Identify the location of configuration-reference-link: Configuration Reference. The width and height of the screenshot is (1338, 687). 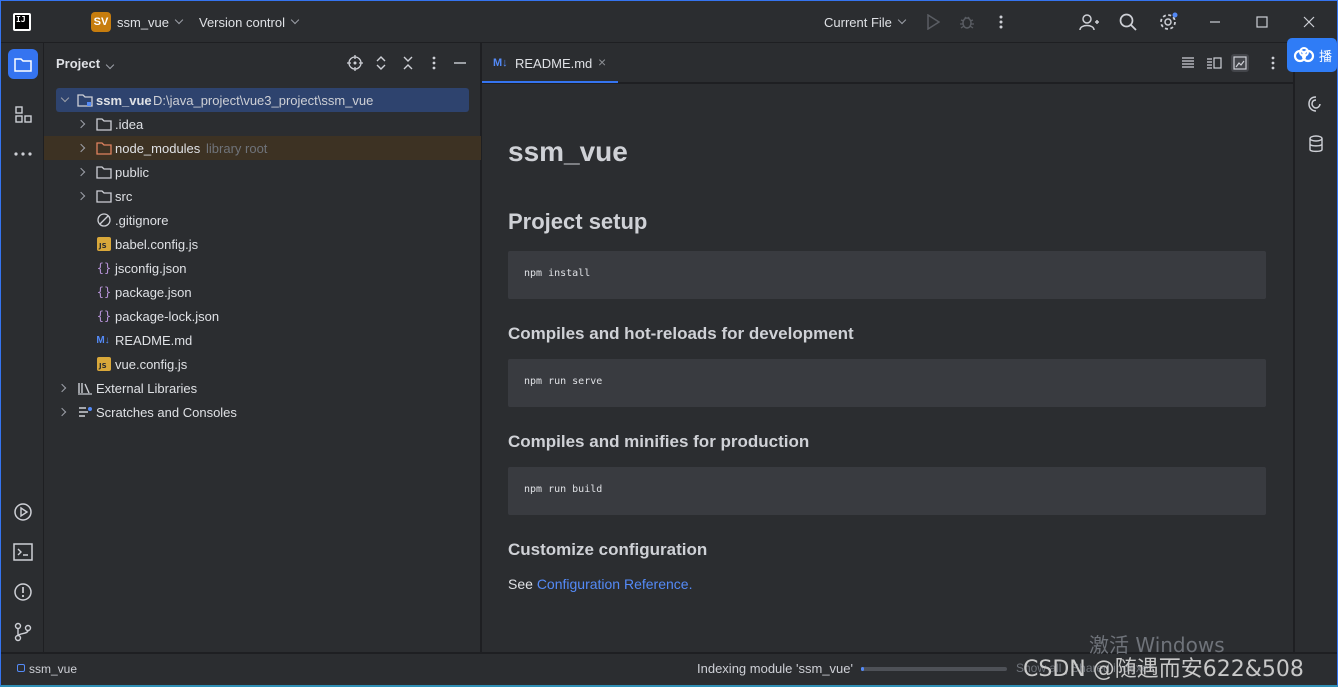
(613, 584).